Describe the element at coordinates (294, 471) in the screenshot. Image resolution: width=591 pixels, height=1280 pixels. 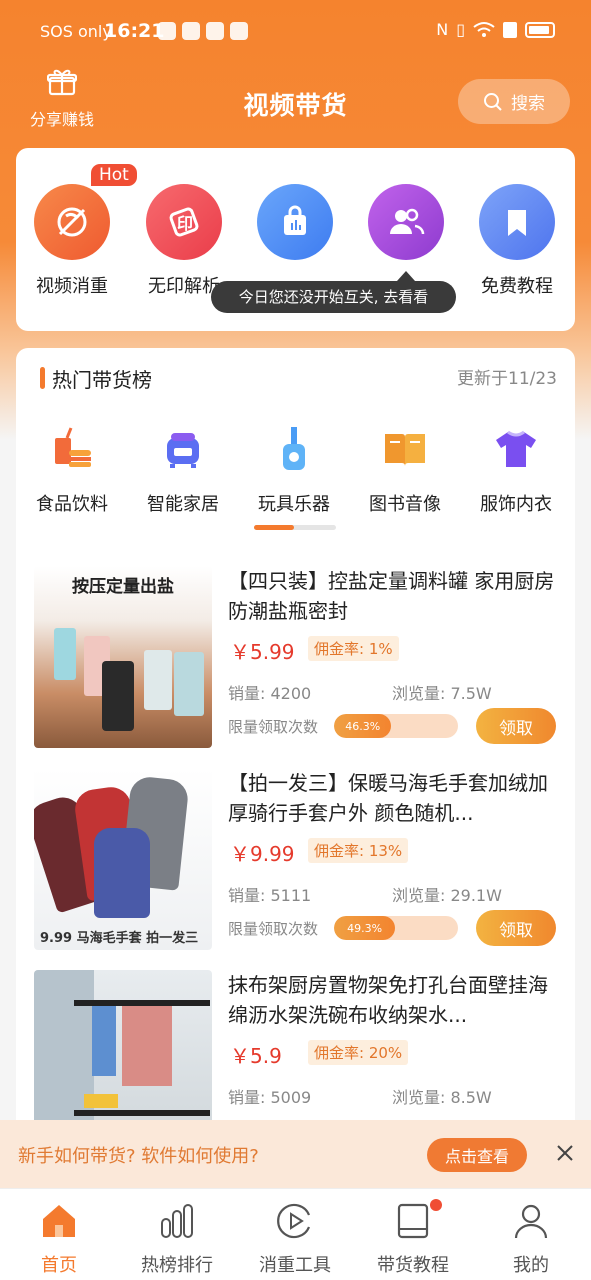
I see `category-toys-music: 玩具乐器` at that location.